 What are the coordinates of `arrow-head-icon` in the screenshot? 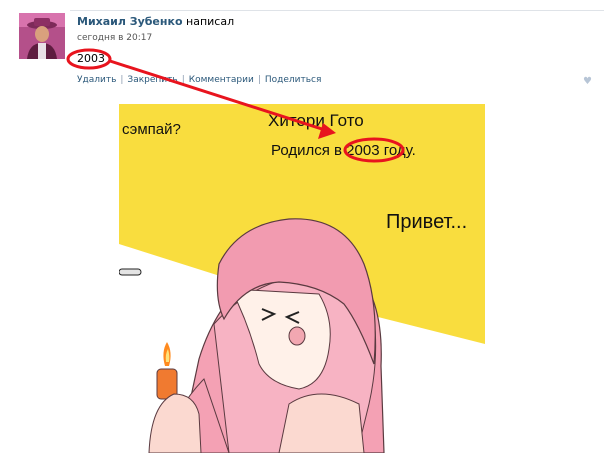 It's located at (327, 131).